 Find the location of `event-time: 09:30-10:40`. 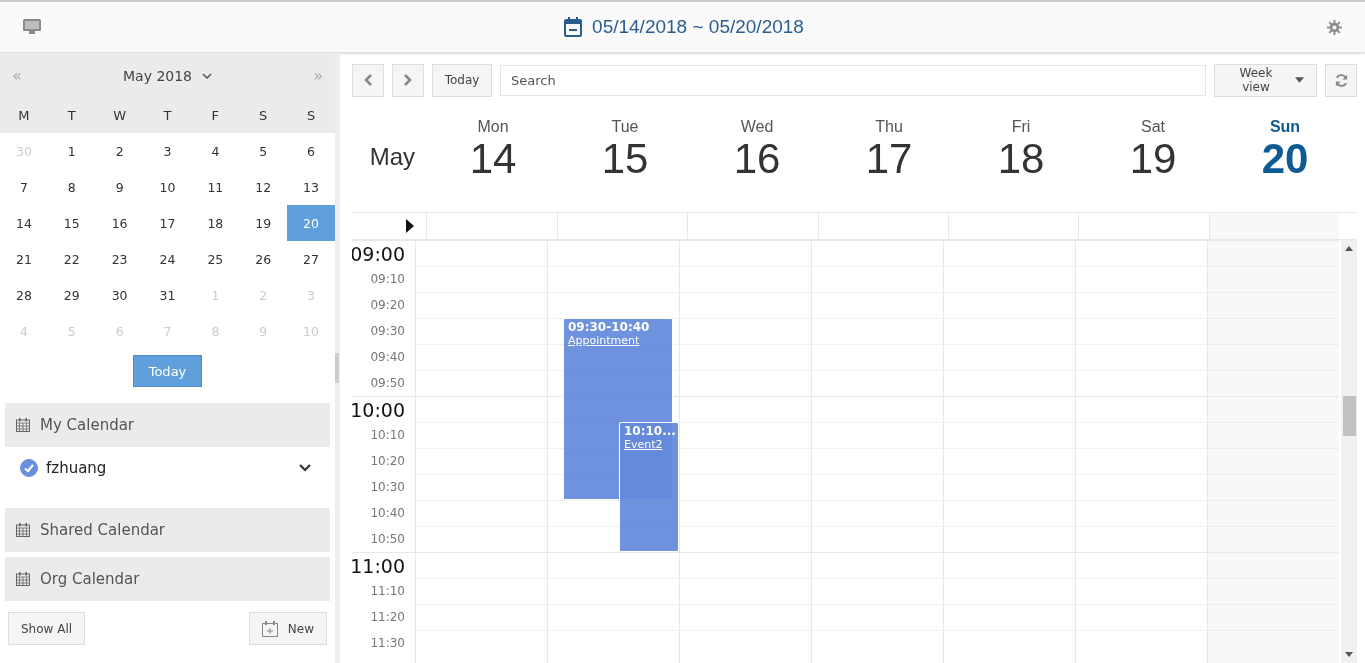

event-time: 09:30-10:40 is located at coordinates (609, 327).